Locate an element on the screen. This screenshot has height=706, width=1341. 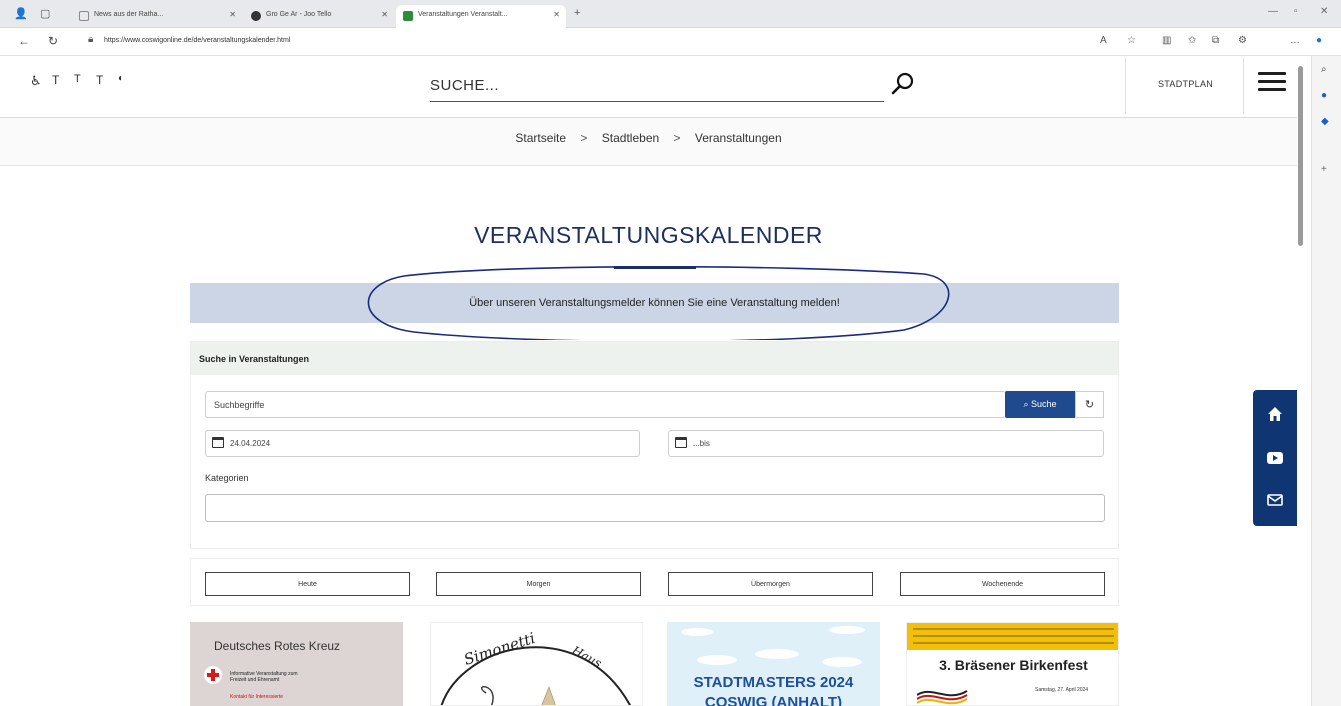
font-size-large-icon: T is located at coordinates (99, 80).